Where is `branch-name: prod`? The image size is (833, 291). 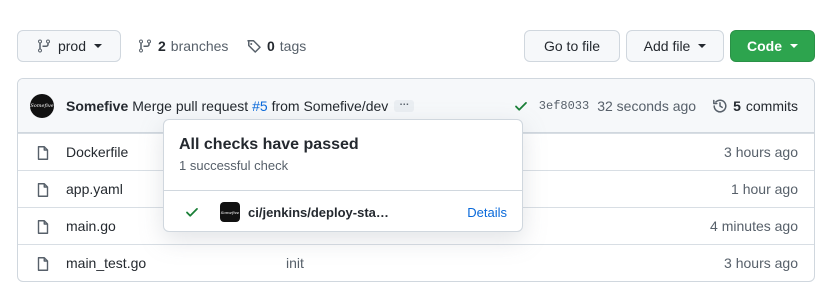
branch-name: prod is located at coordinates (72, 46).